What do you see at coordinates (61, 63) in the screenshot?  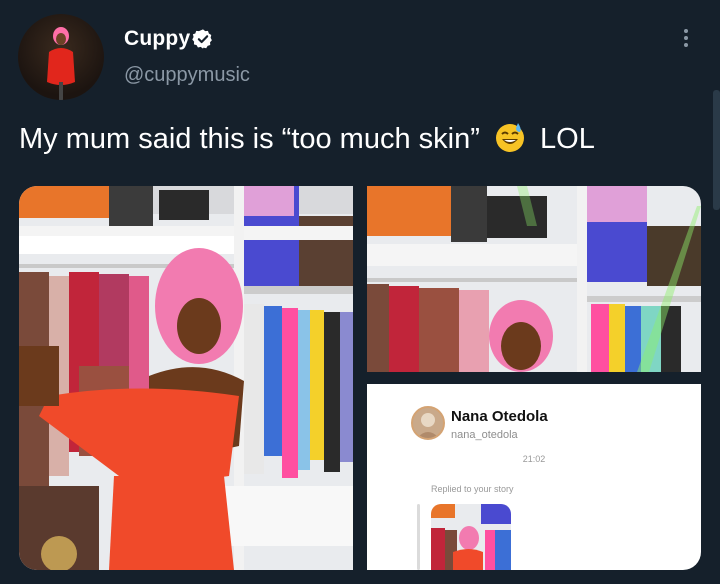 I see `avatar-figure` at bounding box center [61, 63].